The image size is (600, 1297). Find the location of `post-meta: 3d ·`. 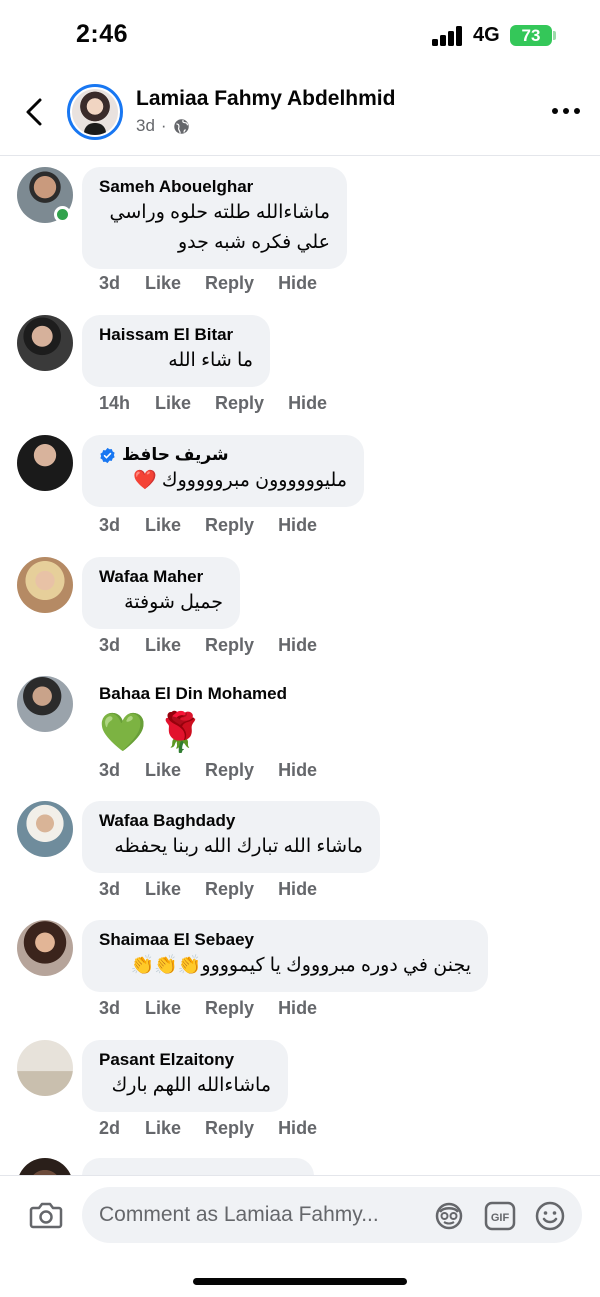

post-meta: 3d · is located at coordinates (163, 126).